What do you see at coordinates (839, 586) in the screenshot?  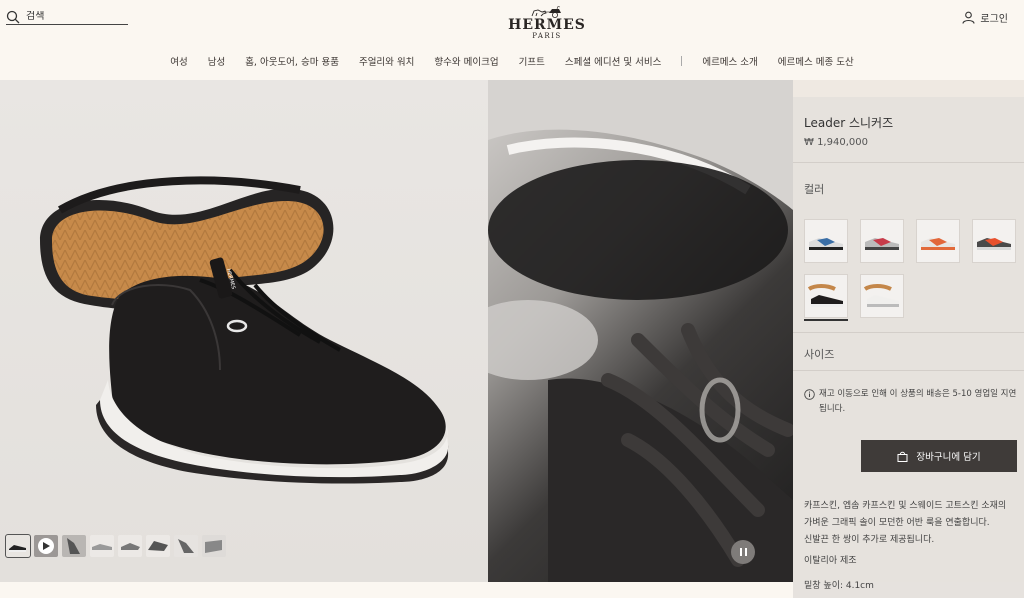 I see `sole-height-label: 밑창 높이: 4.1cm` at bounding box center [839, 586].